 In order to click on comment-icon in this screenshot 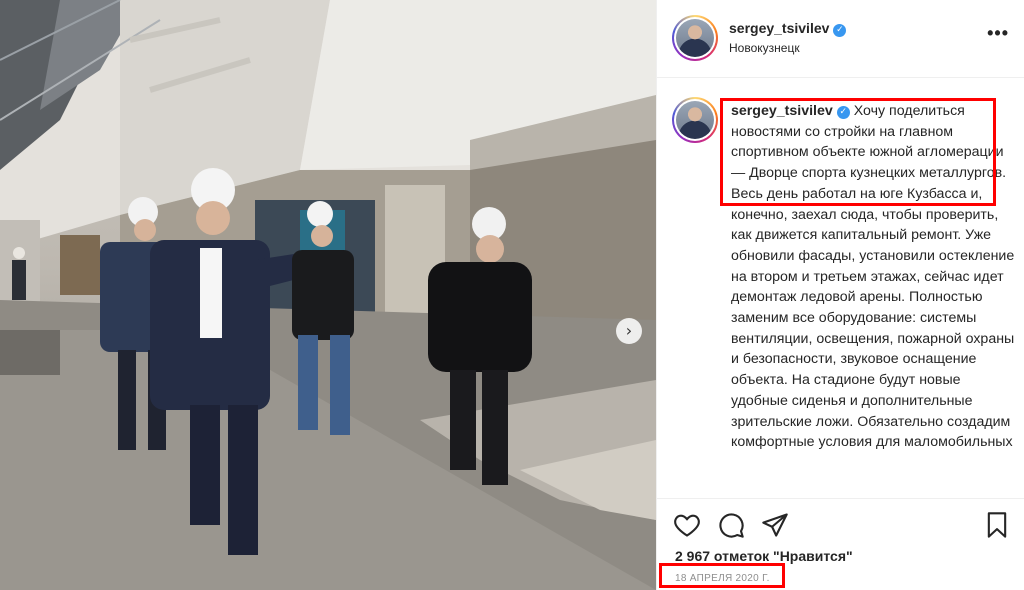, I will do `click(731, 525)`.